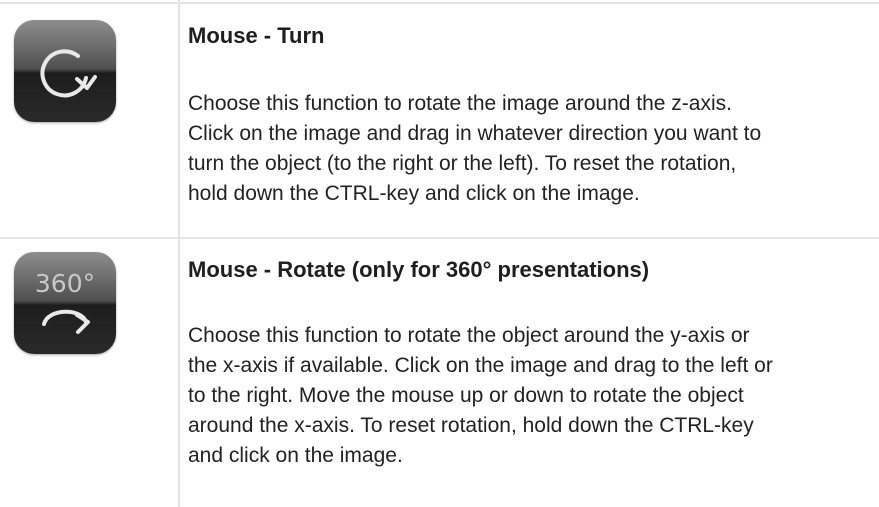  Describe the element at coordinates (295, 455) in the screenshot. I see `row-description-line: and click on the image.` at that location.